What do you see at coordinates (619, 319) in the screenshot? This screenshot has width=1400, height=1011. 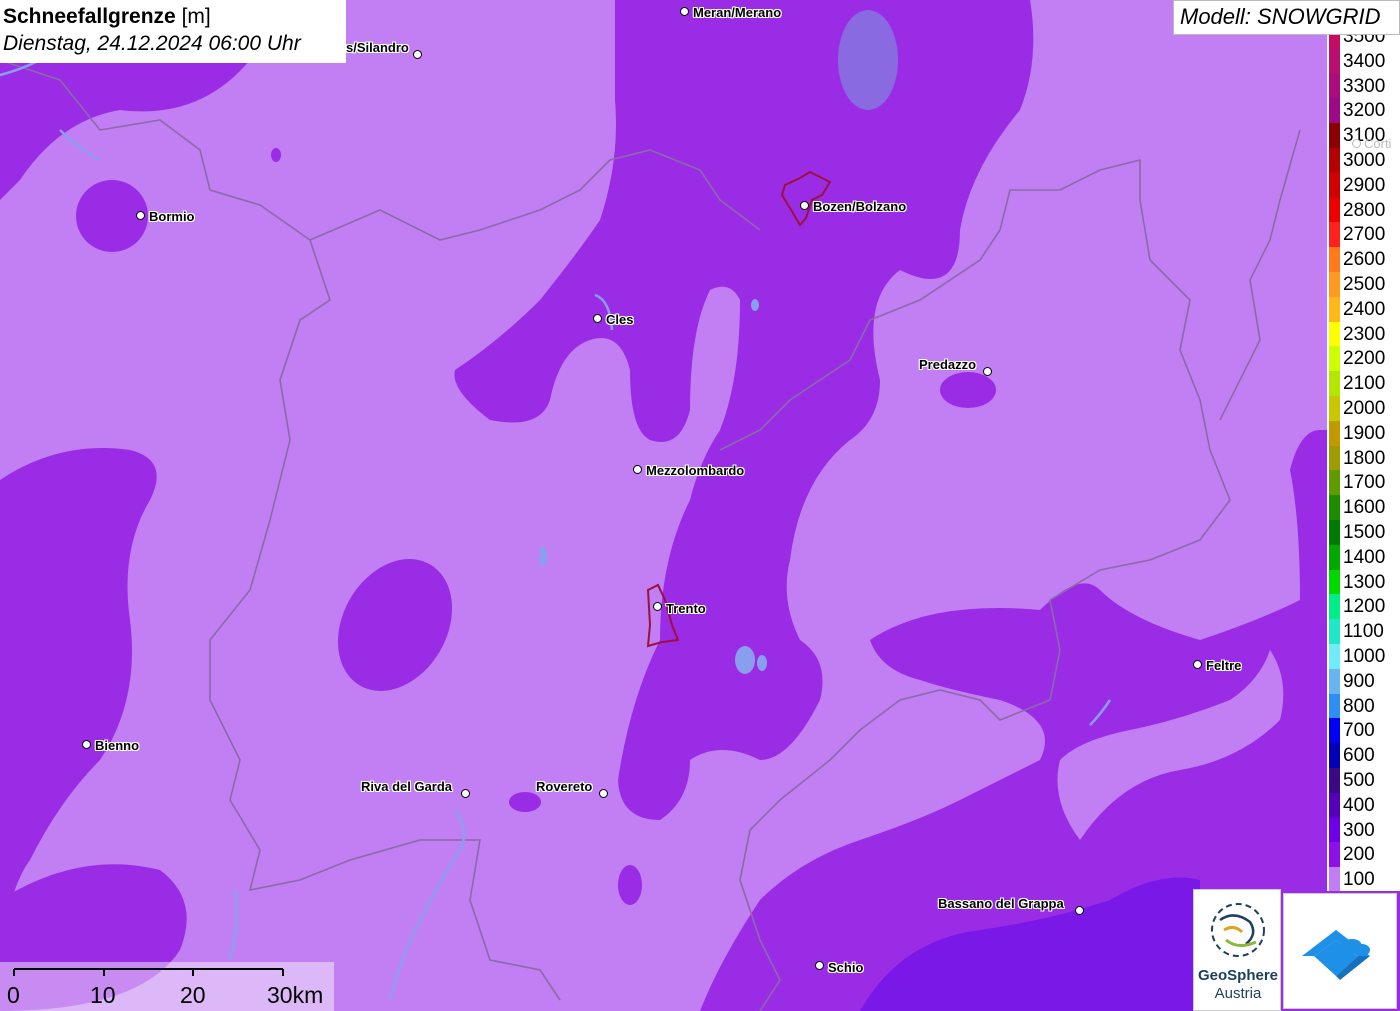 I see `city-label-cles: Cles` at bounding box center [619, 319].